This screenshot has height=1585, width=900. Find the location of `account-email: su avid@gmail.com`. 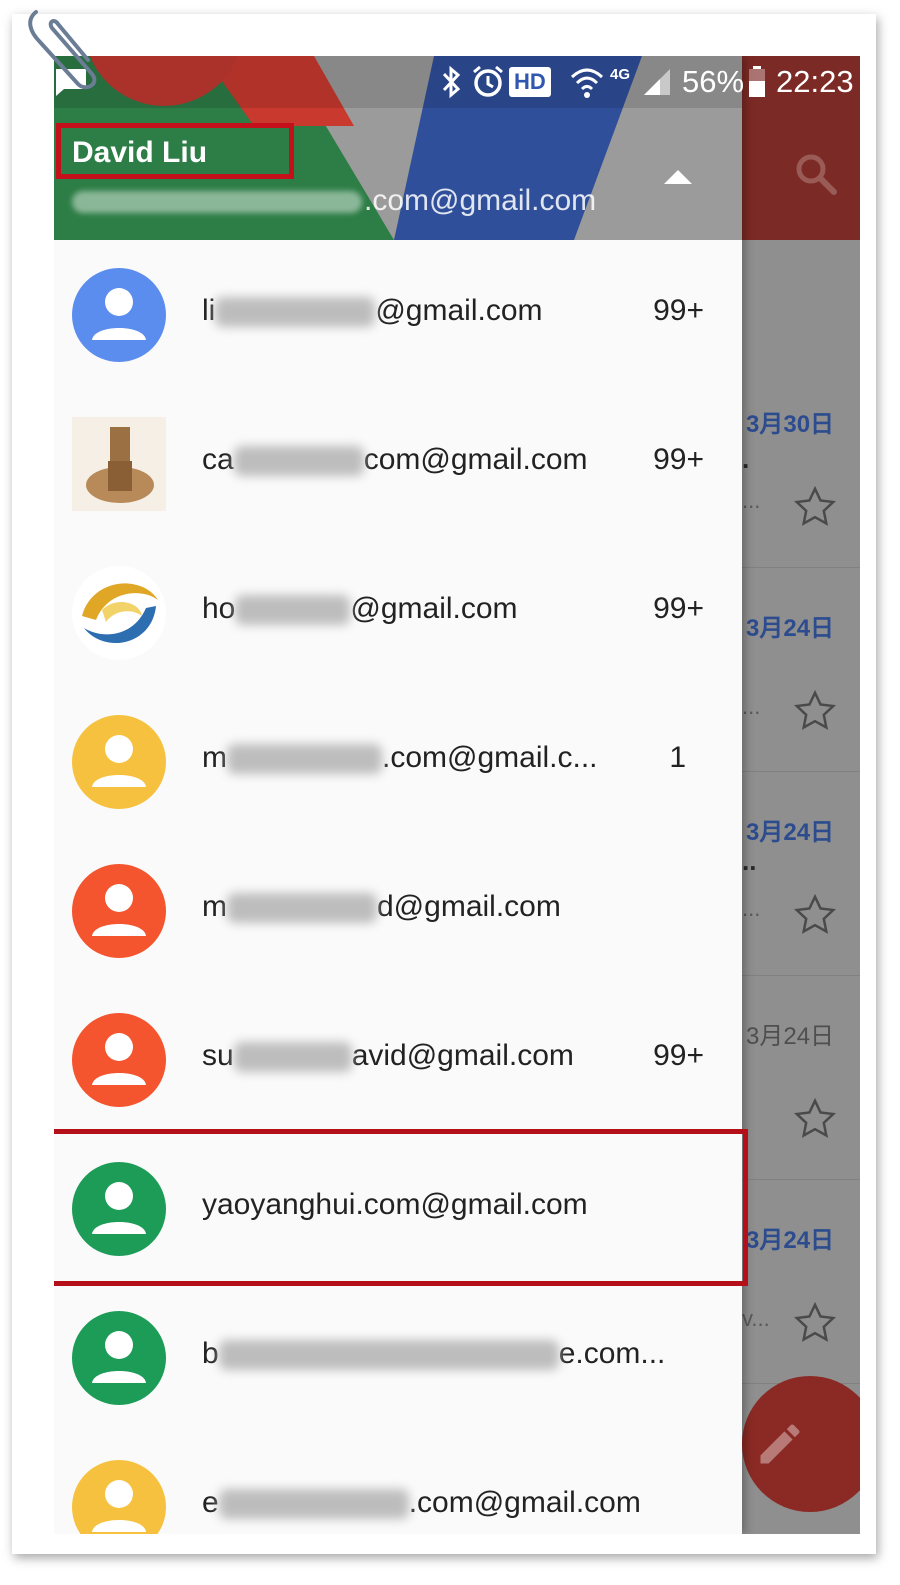

account-email: su avid@gmail.com is located at coordinates (388, 1056).